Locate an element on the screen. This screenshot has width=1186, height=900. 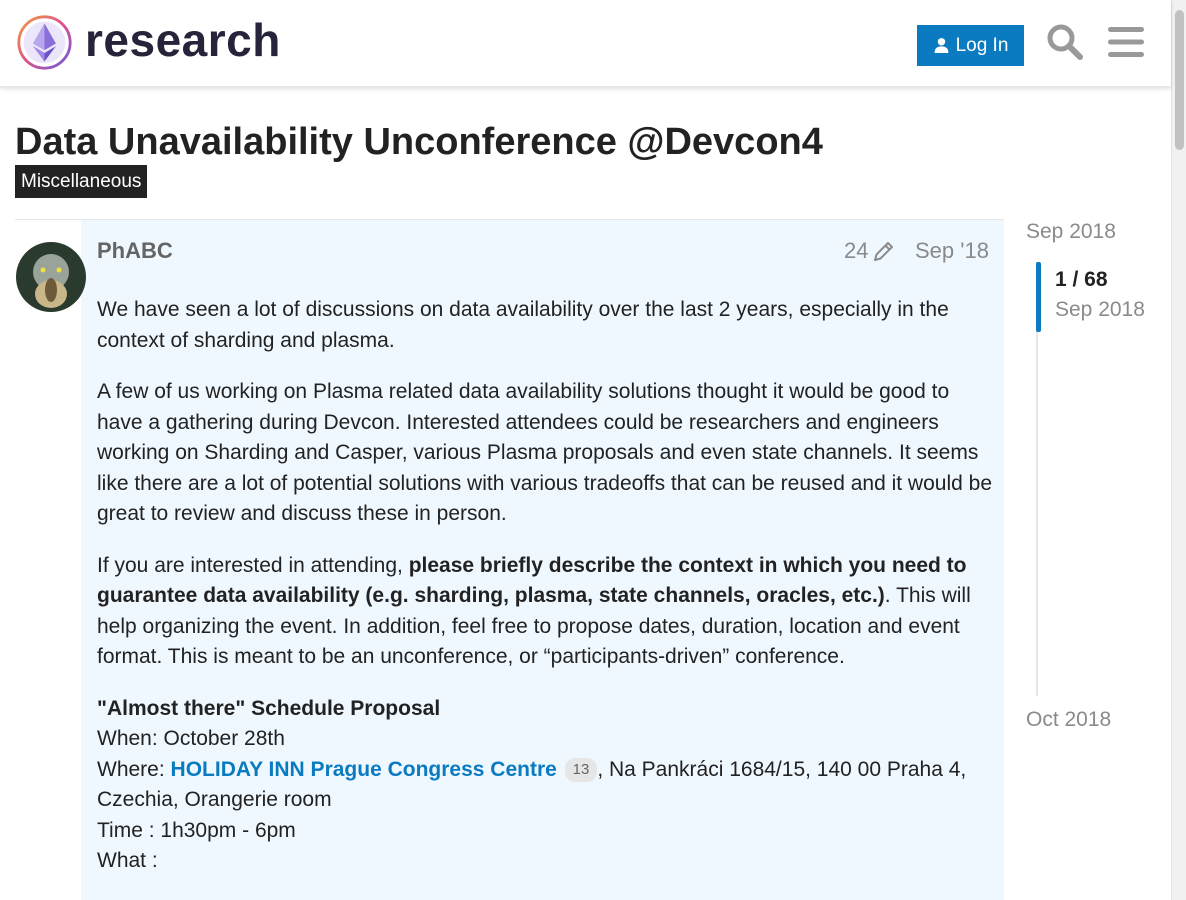
user-icon is located at coordinates (941, 45).